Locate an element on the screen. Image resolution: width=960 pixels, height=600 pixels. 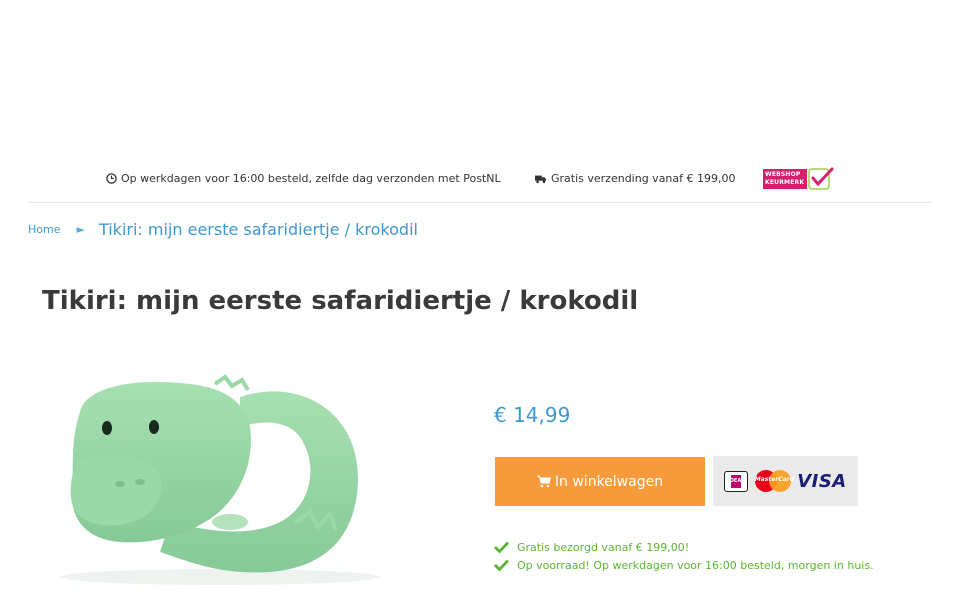
webshop-keurmerk-logo: WEBSHOP KEURMERK is located at coordinates (799, 179).